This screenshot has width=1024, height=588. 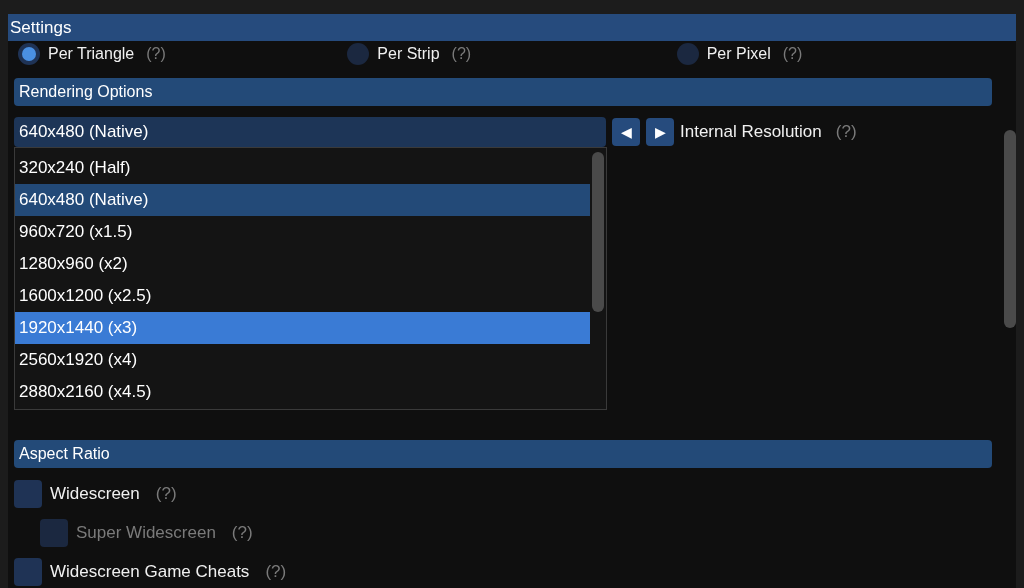 I want to click on dropdown-option: 320x240 (Half), so click(x=302, y=168).